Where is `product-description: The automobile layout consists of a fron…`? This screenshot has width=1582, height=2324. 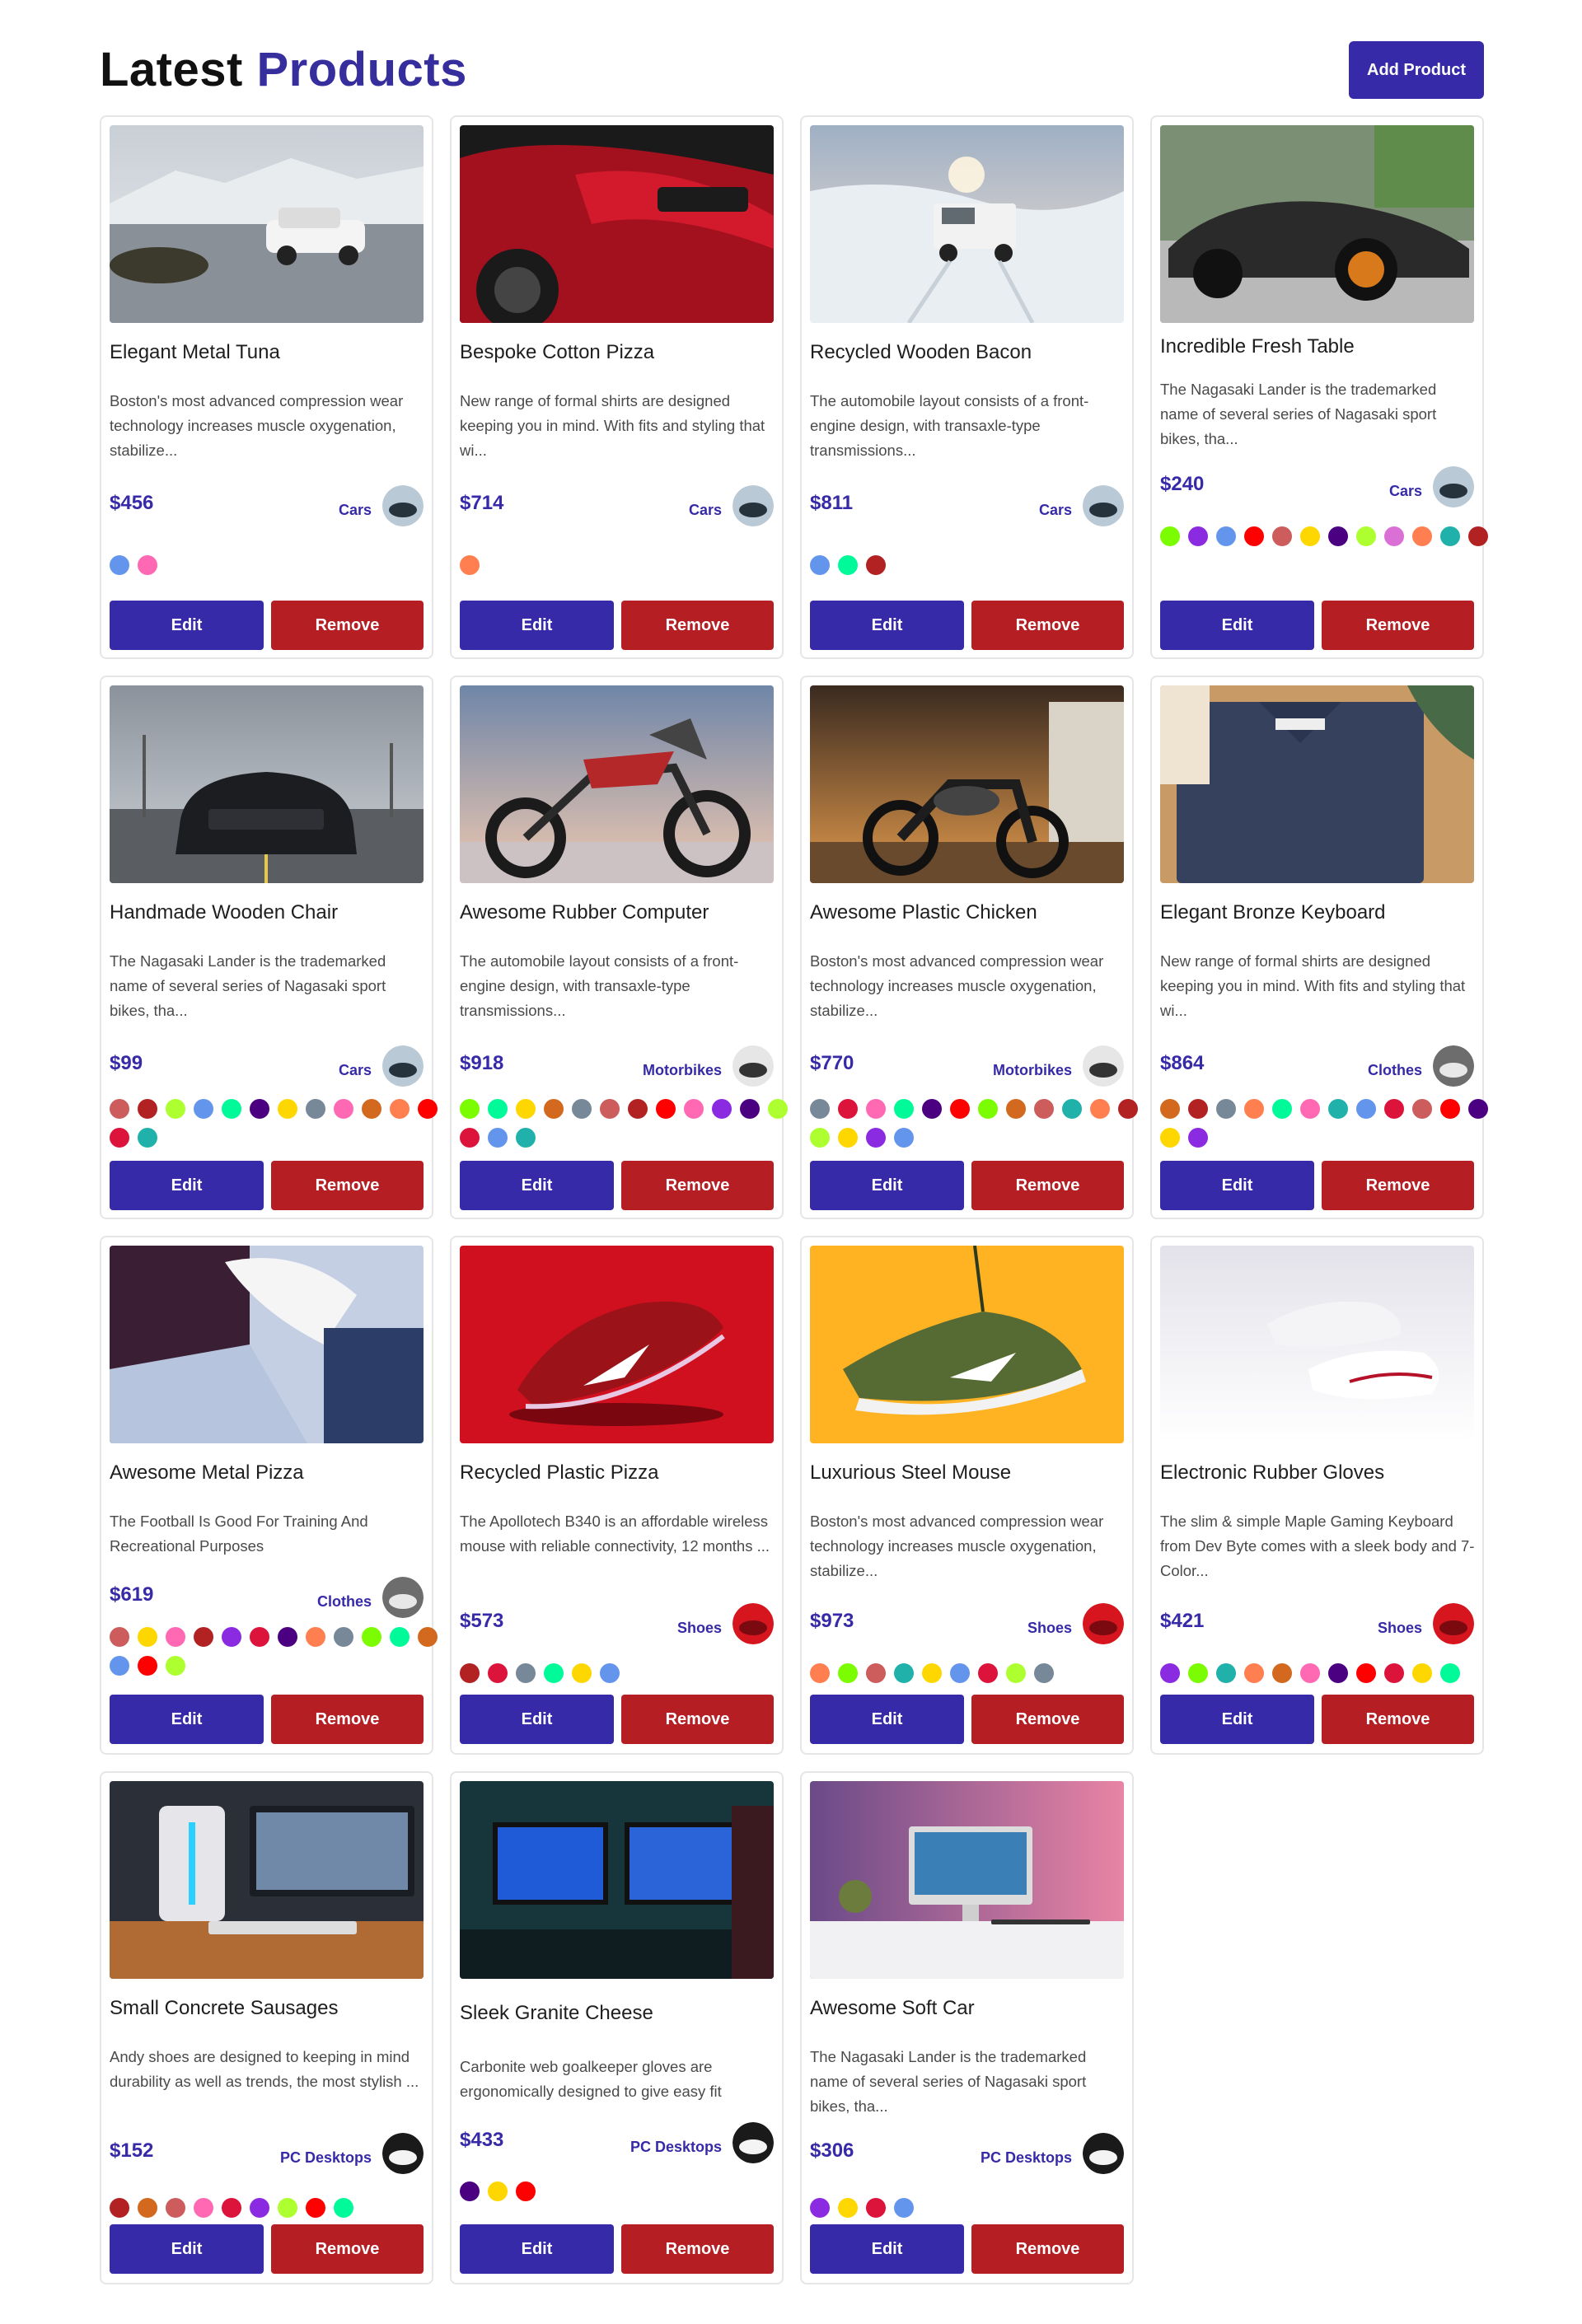
product-description: The automobile layout consists of a fron… is located at coordinates (949, 425).